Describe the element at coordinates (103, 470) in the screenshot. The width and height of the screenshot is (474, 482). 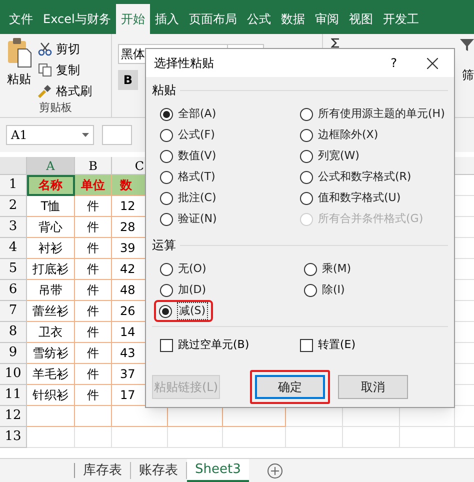
I see `sheet-tab: 库存表` at that location.